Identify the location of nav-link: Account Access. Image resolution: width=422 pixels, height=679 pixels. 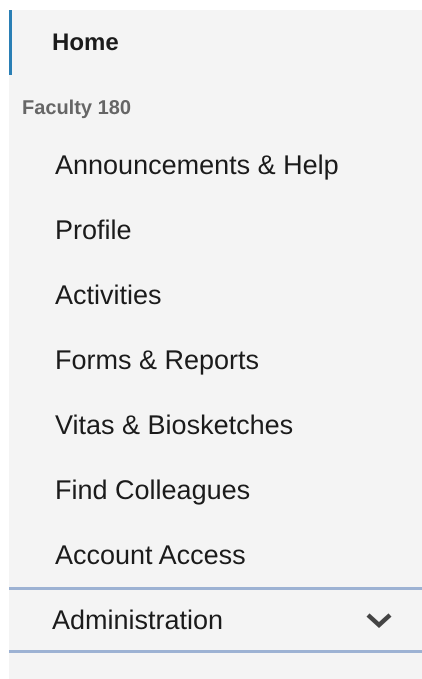
(215, 555).